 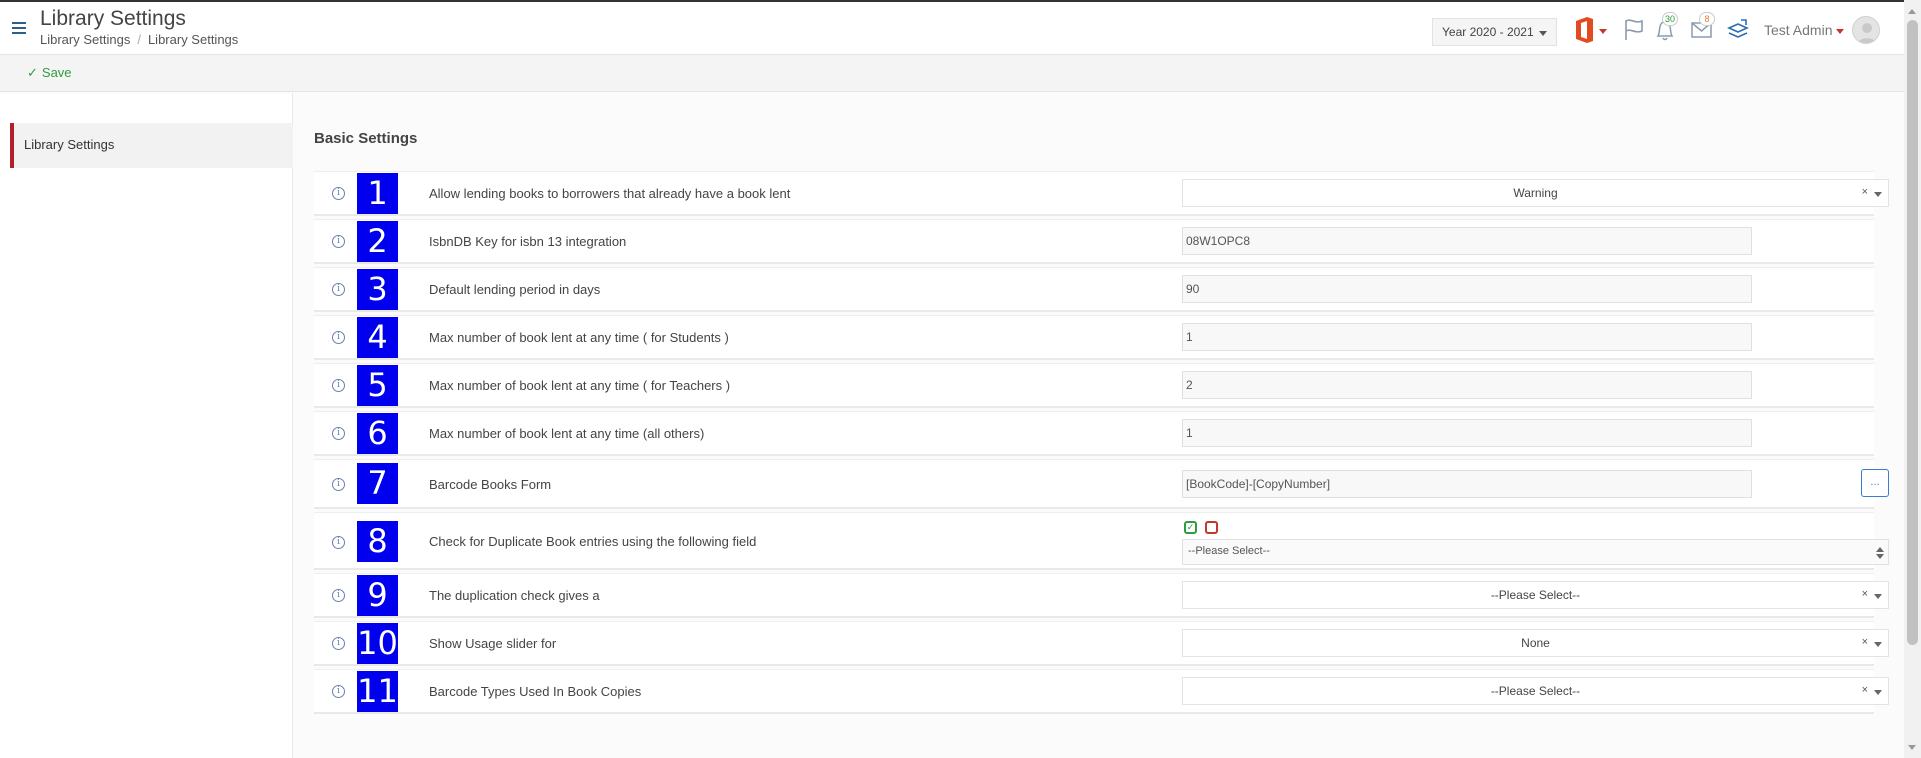 What do you see at coordinates (1665, 28) in the screenshot?
I see `notifications-button: 30` at bounding box center [1665, 28].